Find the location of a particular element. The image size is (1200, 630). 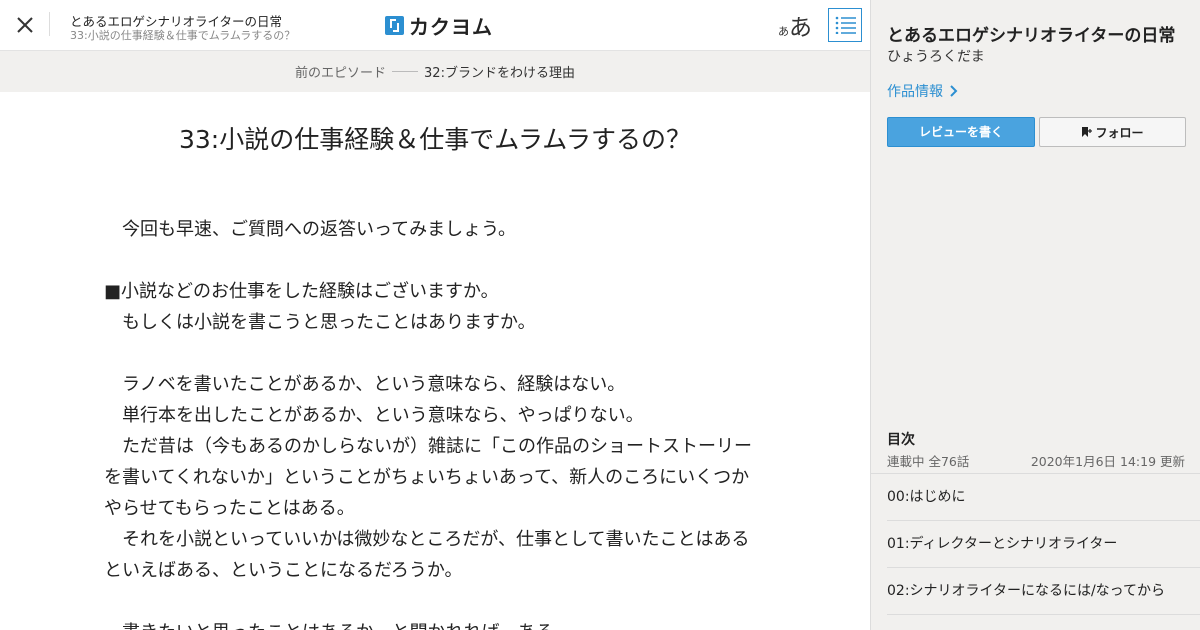

toc-status: 連載中 全76話 is located at coordinates (928, 461).